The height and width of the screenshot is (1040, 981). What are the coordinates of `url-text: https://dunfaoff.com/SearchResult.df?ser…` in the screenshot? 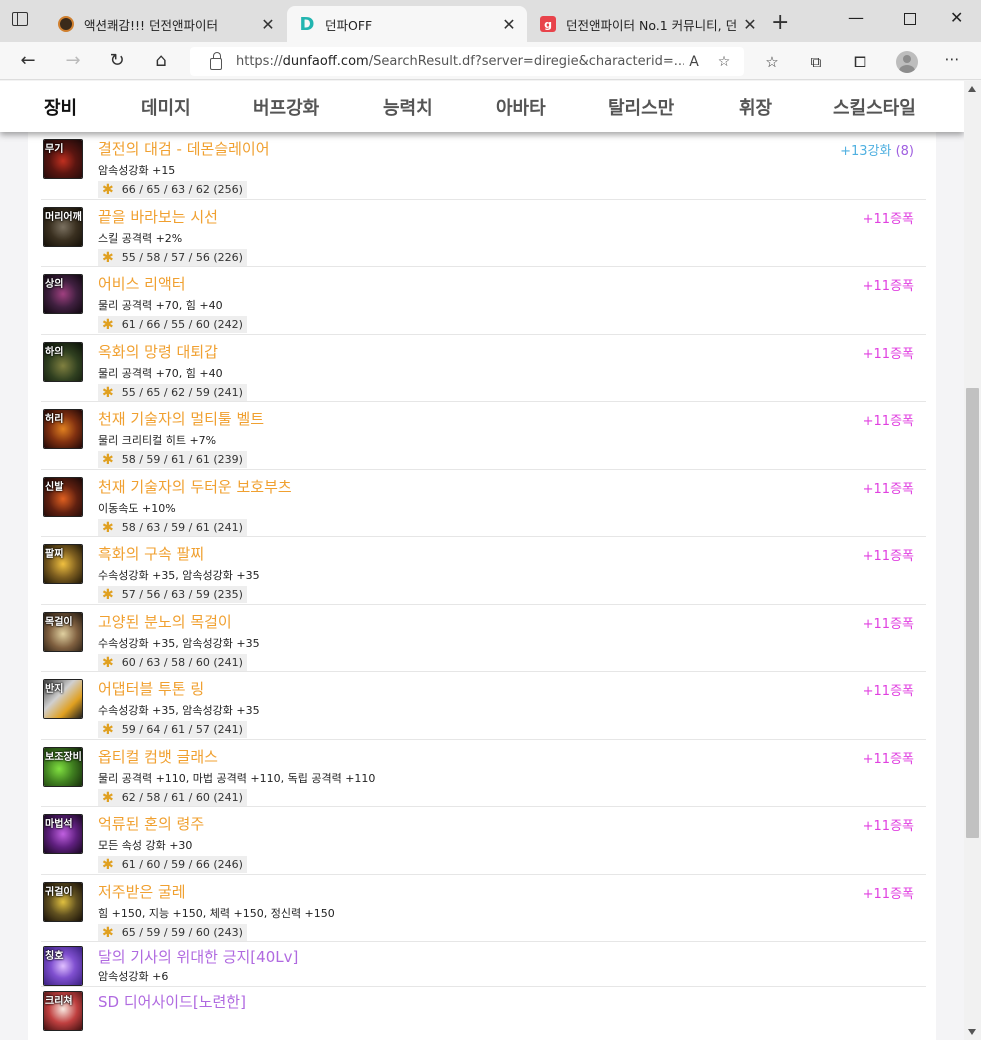 It's located at (460, 61).